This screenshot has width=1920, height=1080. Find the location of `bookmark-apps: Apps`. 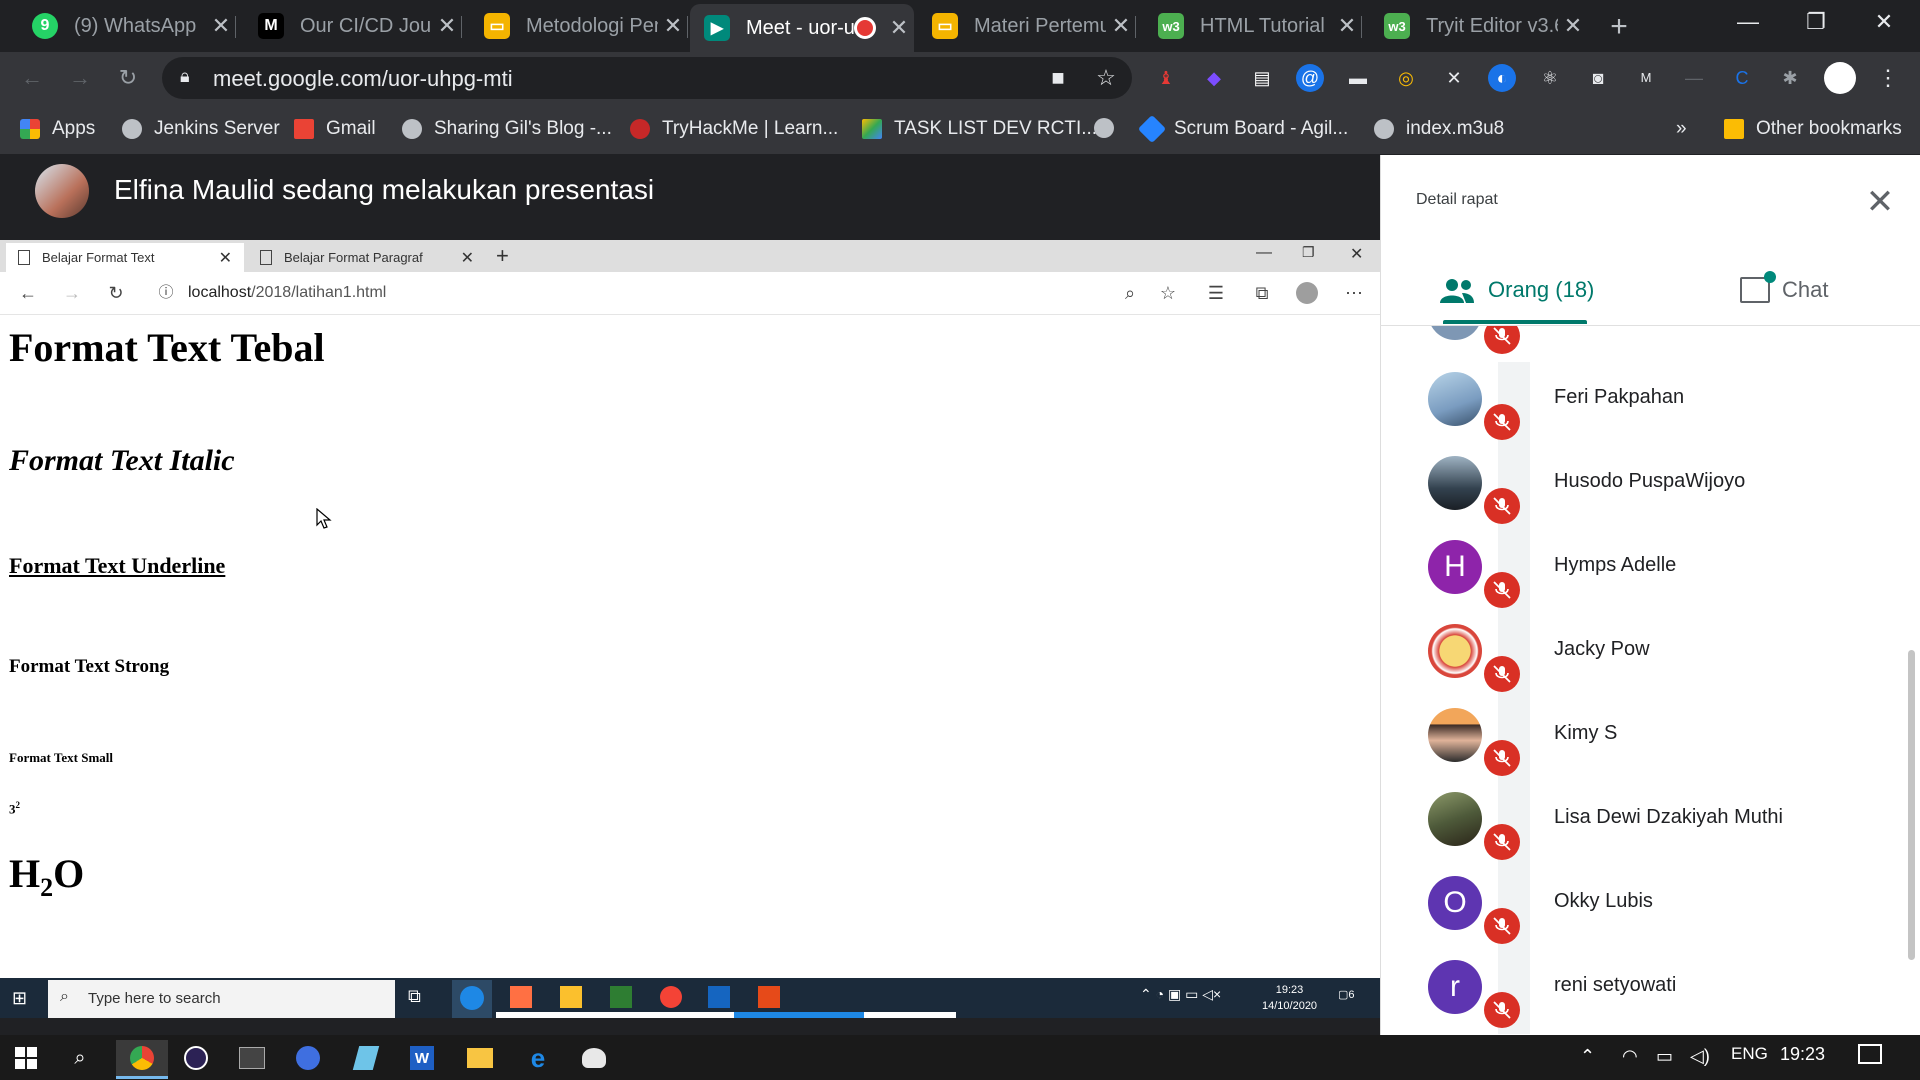

bookmark-apps: Apps is located at coordinates (57, 129).